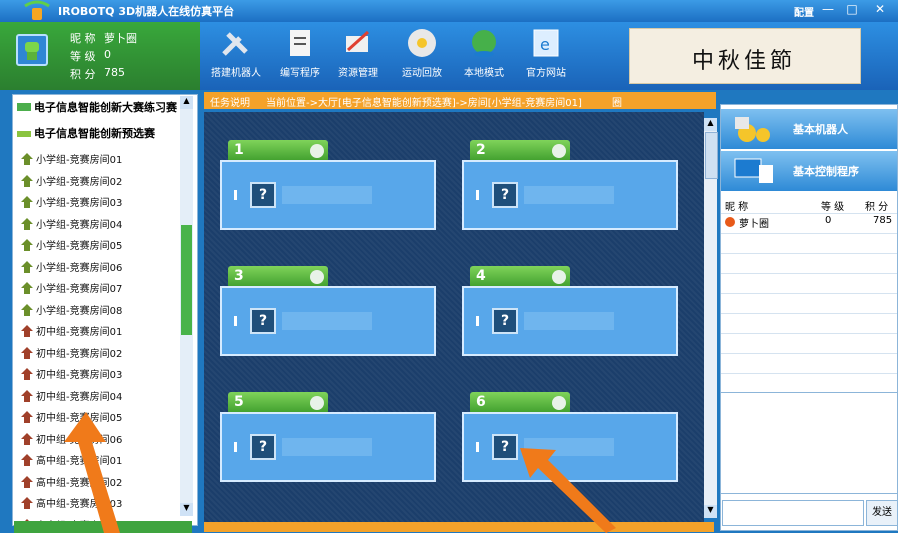  What do you see at coordinates (300, 55) in the screenshot?
I see `write-program-button: 编写程序` at bounding box center [300, 55].